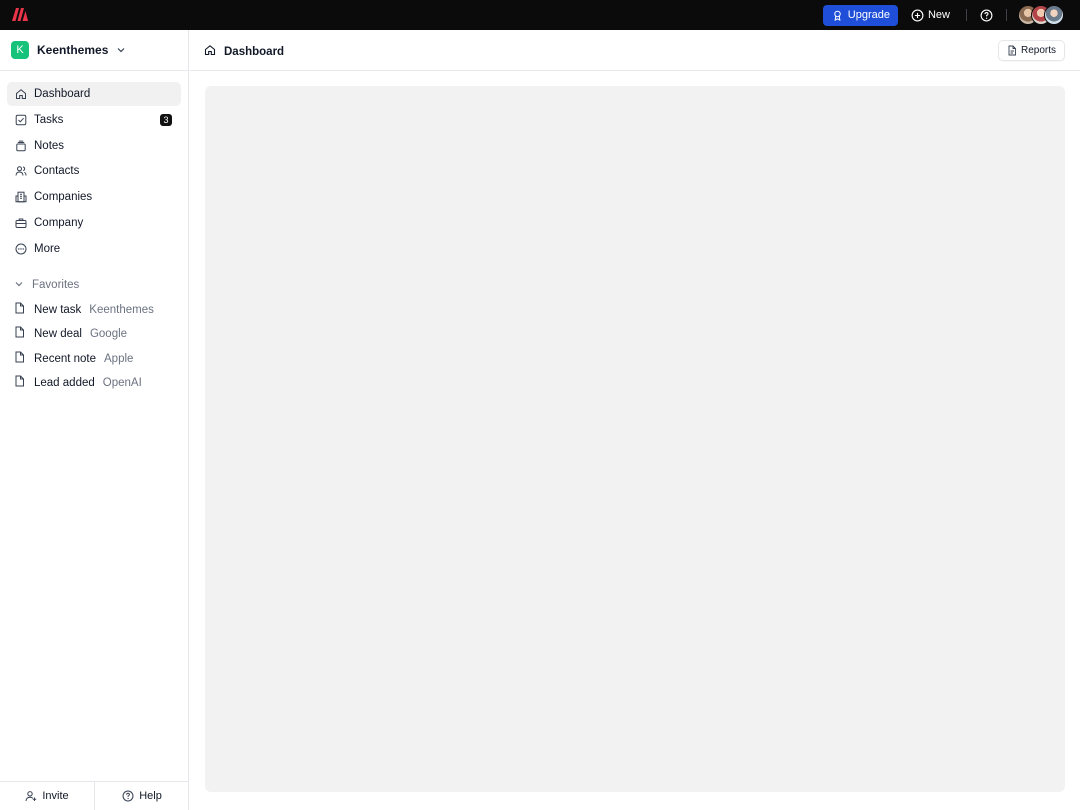 The height and width of the screenshot is (810, 1080). Describe the element at coordinates (108, 334) in the screenshot. I see `favorite-subtitle: Google` at that location.